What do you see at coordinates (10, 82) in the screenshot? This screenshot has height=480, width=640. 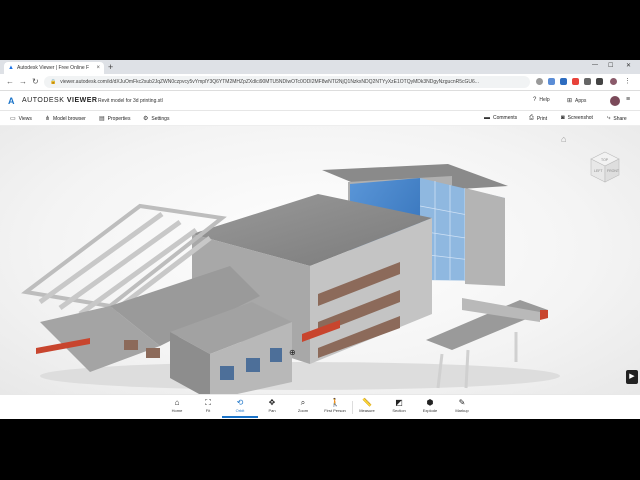 I see `back-icon: ←` at bounding box center [10, 82].